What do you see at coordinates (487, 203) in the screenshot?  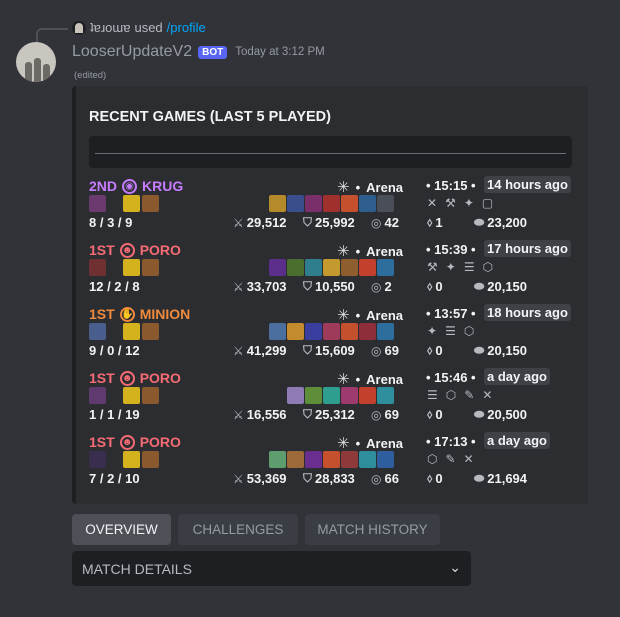 I see `empty-slot: ▢` at bounding box center [487, 203].